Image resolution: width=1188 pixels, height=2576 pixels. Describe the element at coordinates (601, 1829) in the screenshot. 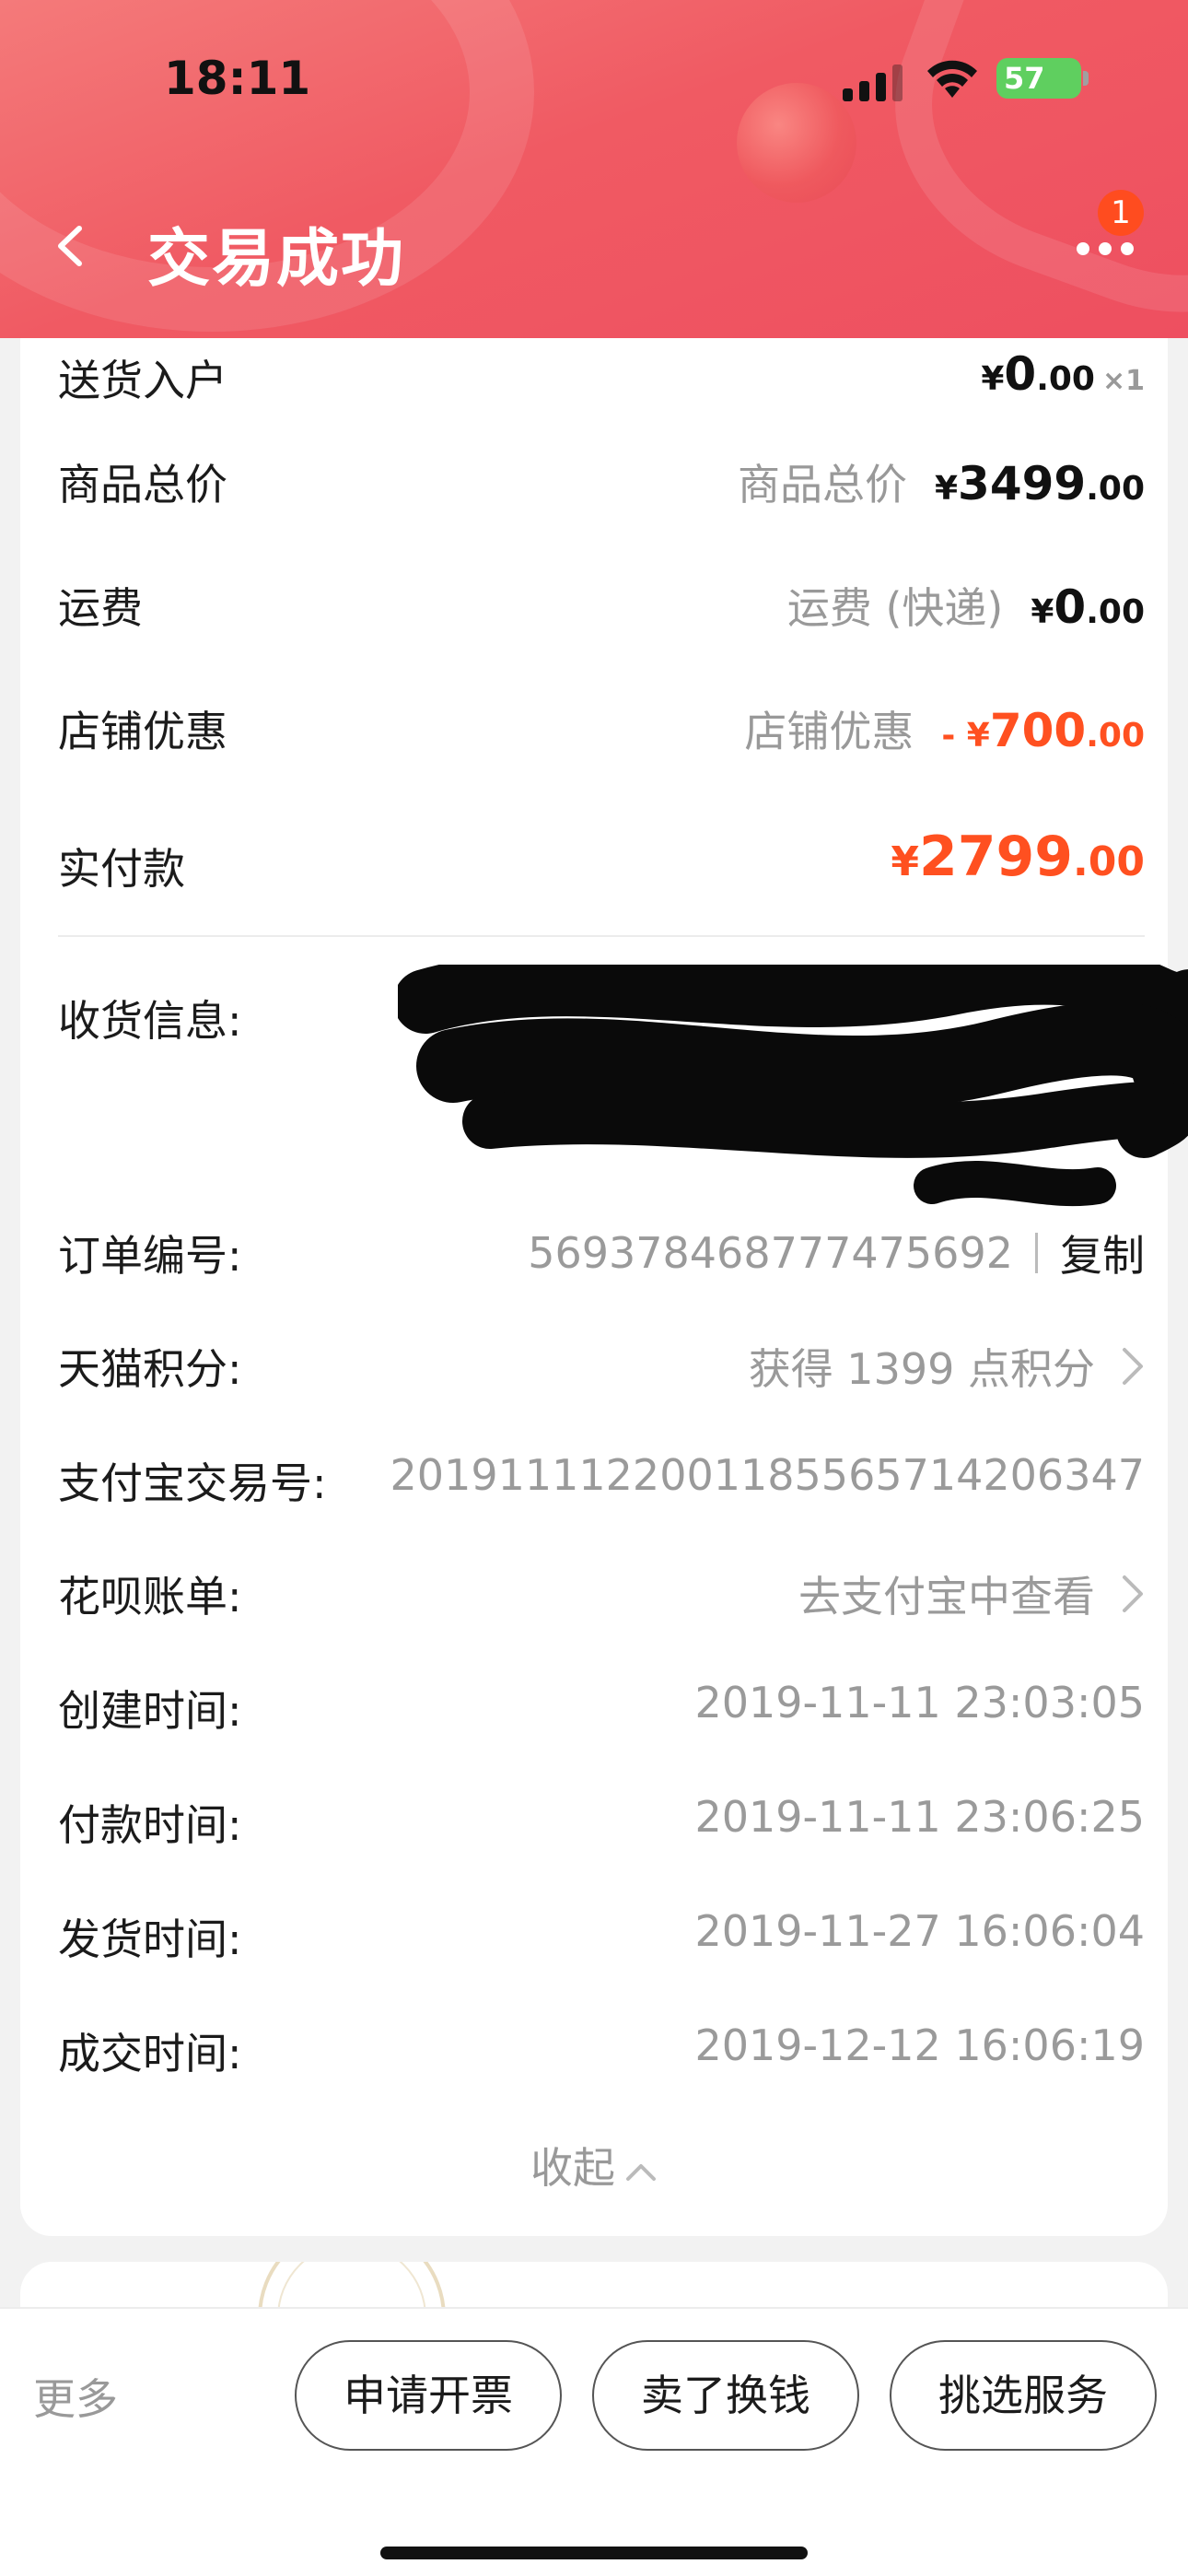

I see `detail-row-paid-time: 付款时间: 2019-11-11 23:06:25` at that location.